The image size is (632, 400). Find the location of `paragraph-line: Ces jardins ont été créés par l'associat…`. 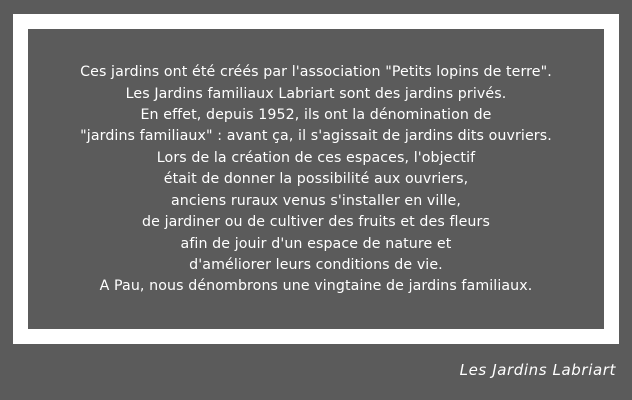

paragraph-line: Ces jardins ont été créés par l'associat… is located at coordinates (316, 72).